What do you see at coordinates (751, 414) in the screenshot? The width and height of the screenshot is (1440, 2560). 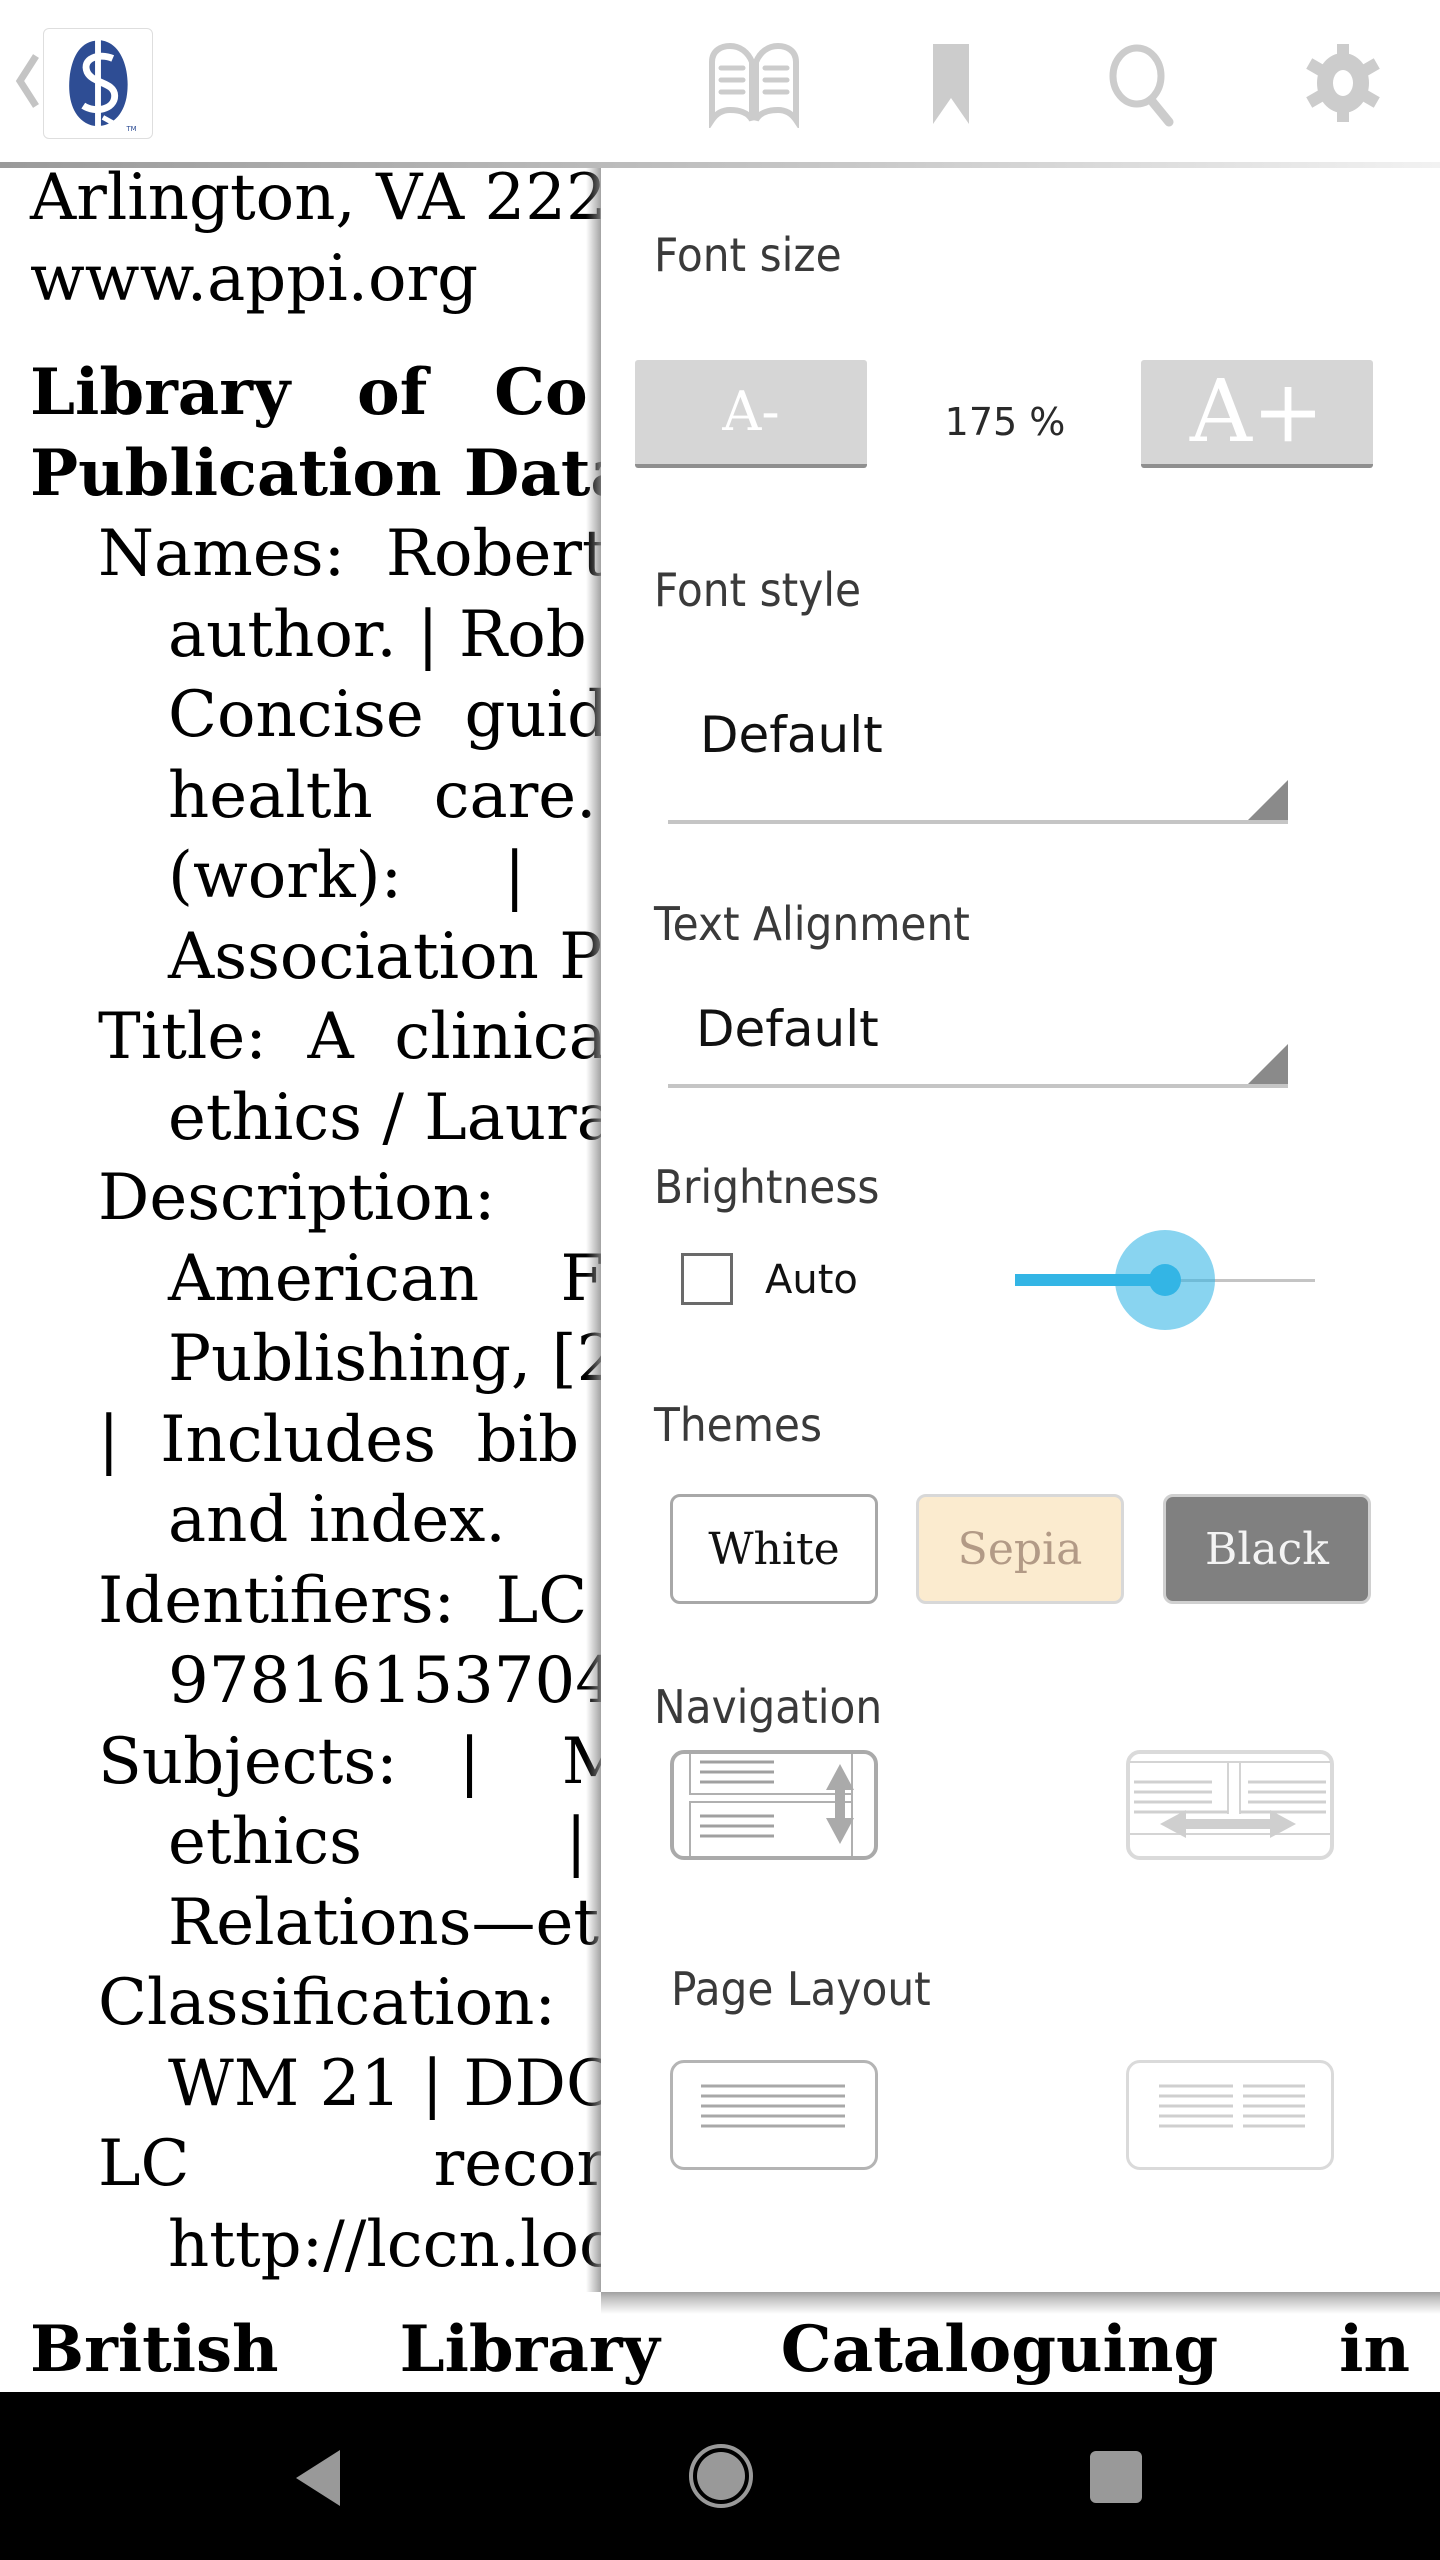 I see `decrease-font-button: A-` at bounding box center [751, 414].